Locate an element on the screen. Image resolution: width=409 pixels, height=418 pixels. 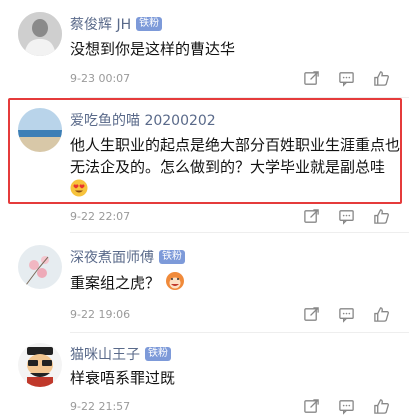
user-photo-icon is located at coordinates (40, 34).